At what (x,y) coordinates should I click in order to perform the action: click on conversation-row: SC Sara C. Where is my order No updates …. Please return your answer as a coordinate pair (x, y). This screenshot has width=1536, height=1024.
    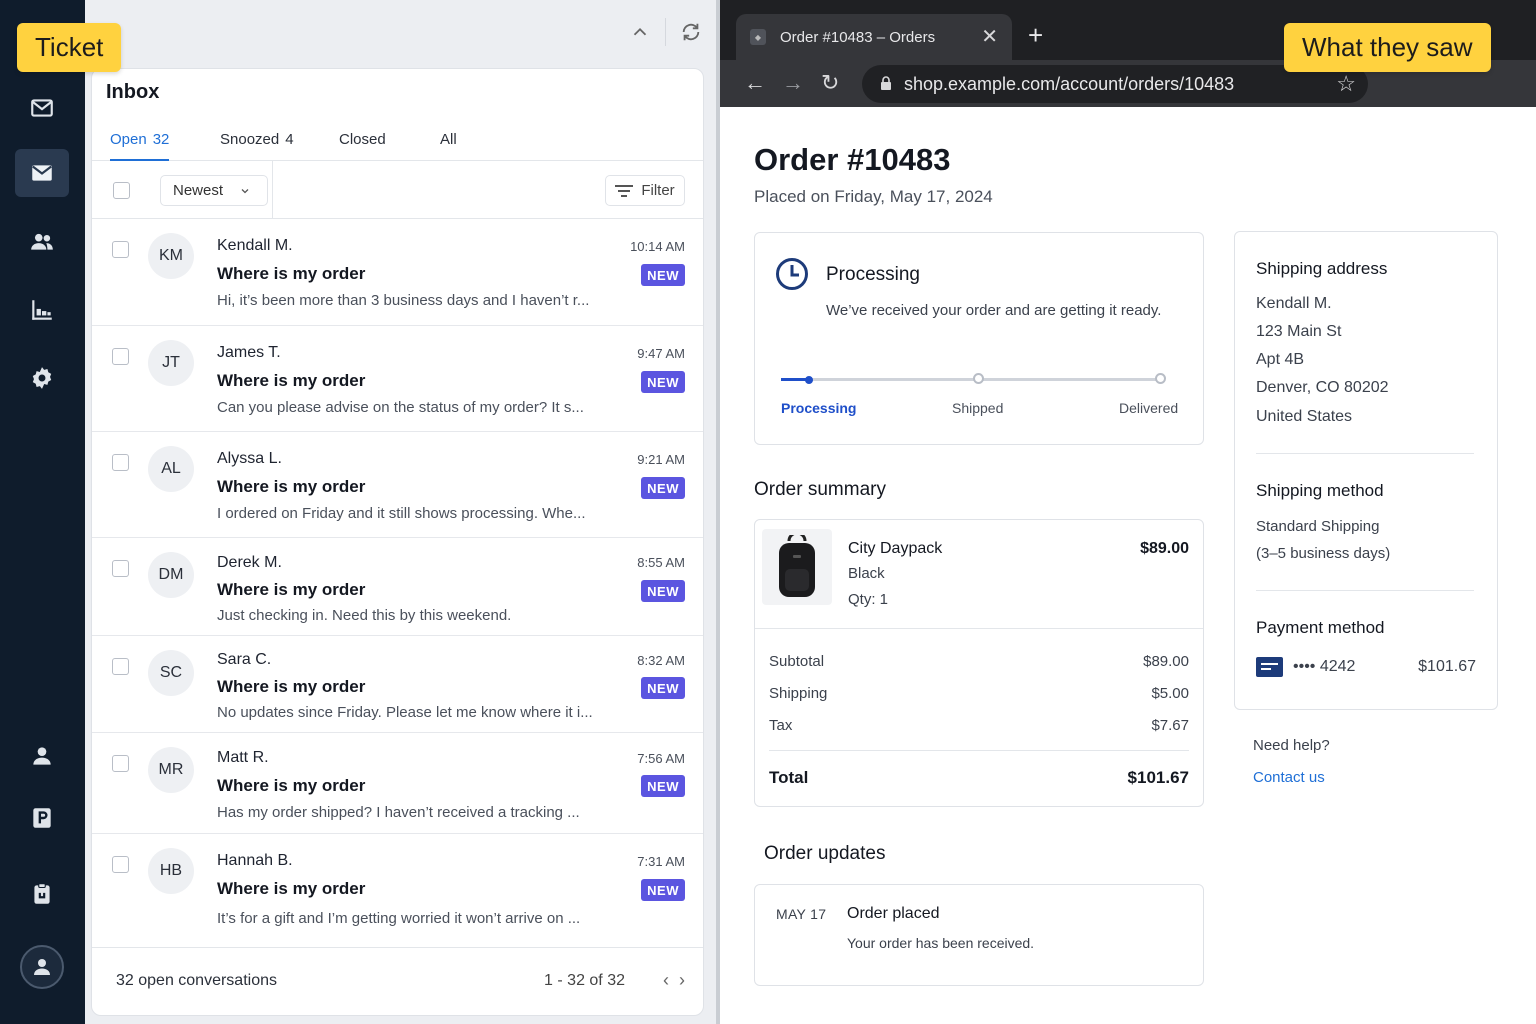
    Looking at the image, I should click on (397, 684).